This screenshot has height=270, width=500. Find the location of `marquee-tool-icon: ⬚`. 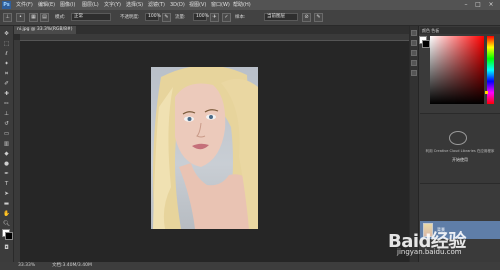

marquee-tool-icon: ⬚ is located at coordinates (6, 44).